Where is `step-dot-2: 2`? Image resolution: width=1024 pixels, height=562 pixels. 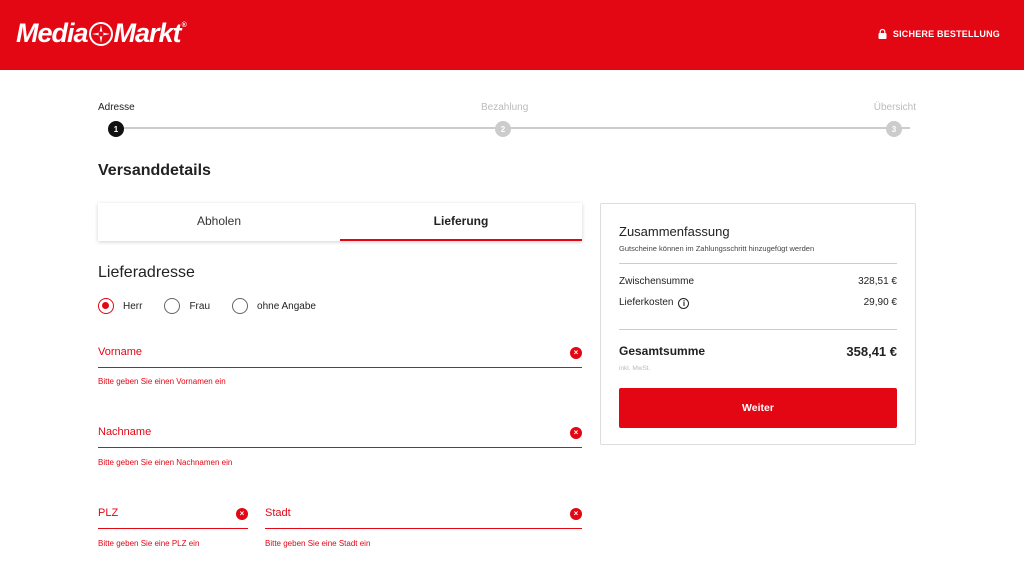
step-dot-2: 2 is located at coordinates (503, 129).